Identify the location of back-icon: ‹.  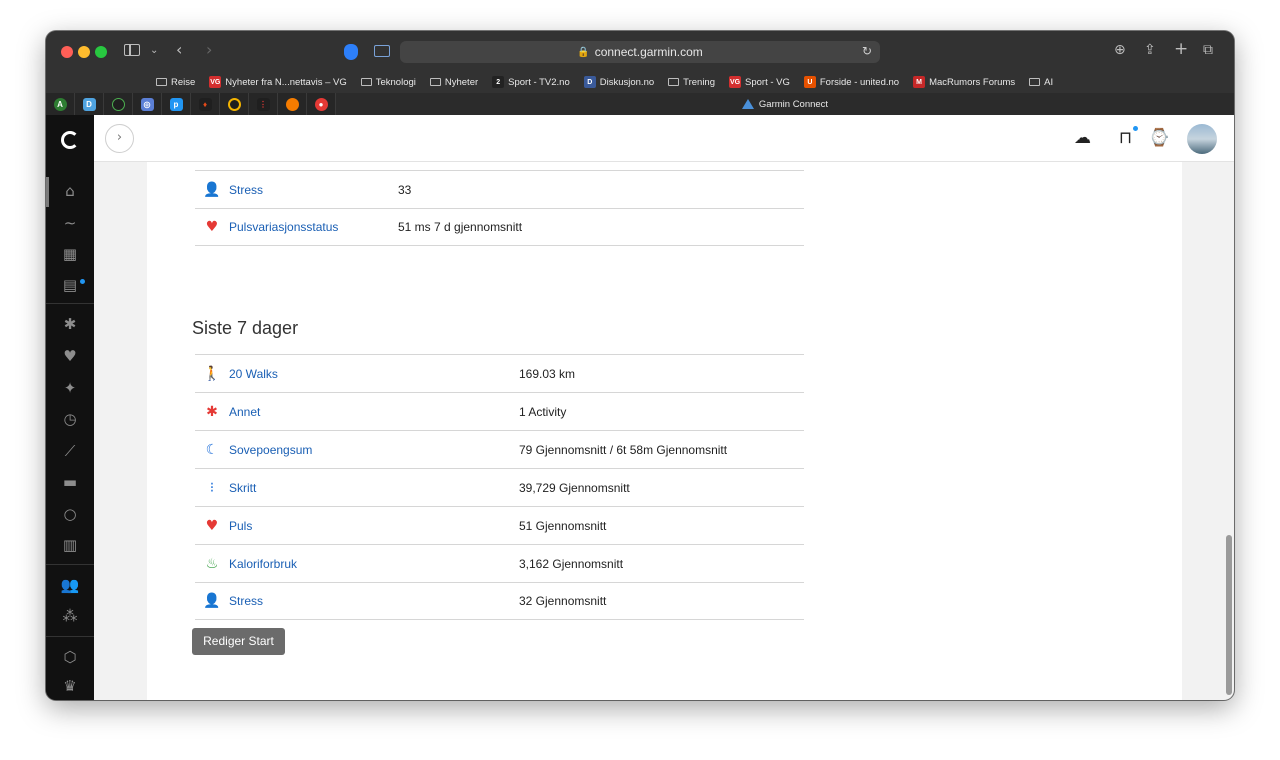
(179, 50).